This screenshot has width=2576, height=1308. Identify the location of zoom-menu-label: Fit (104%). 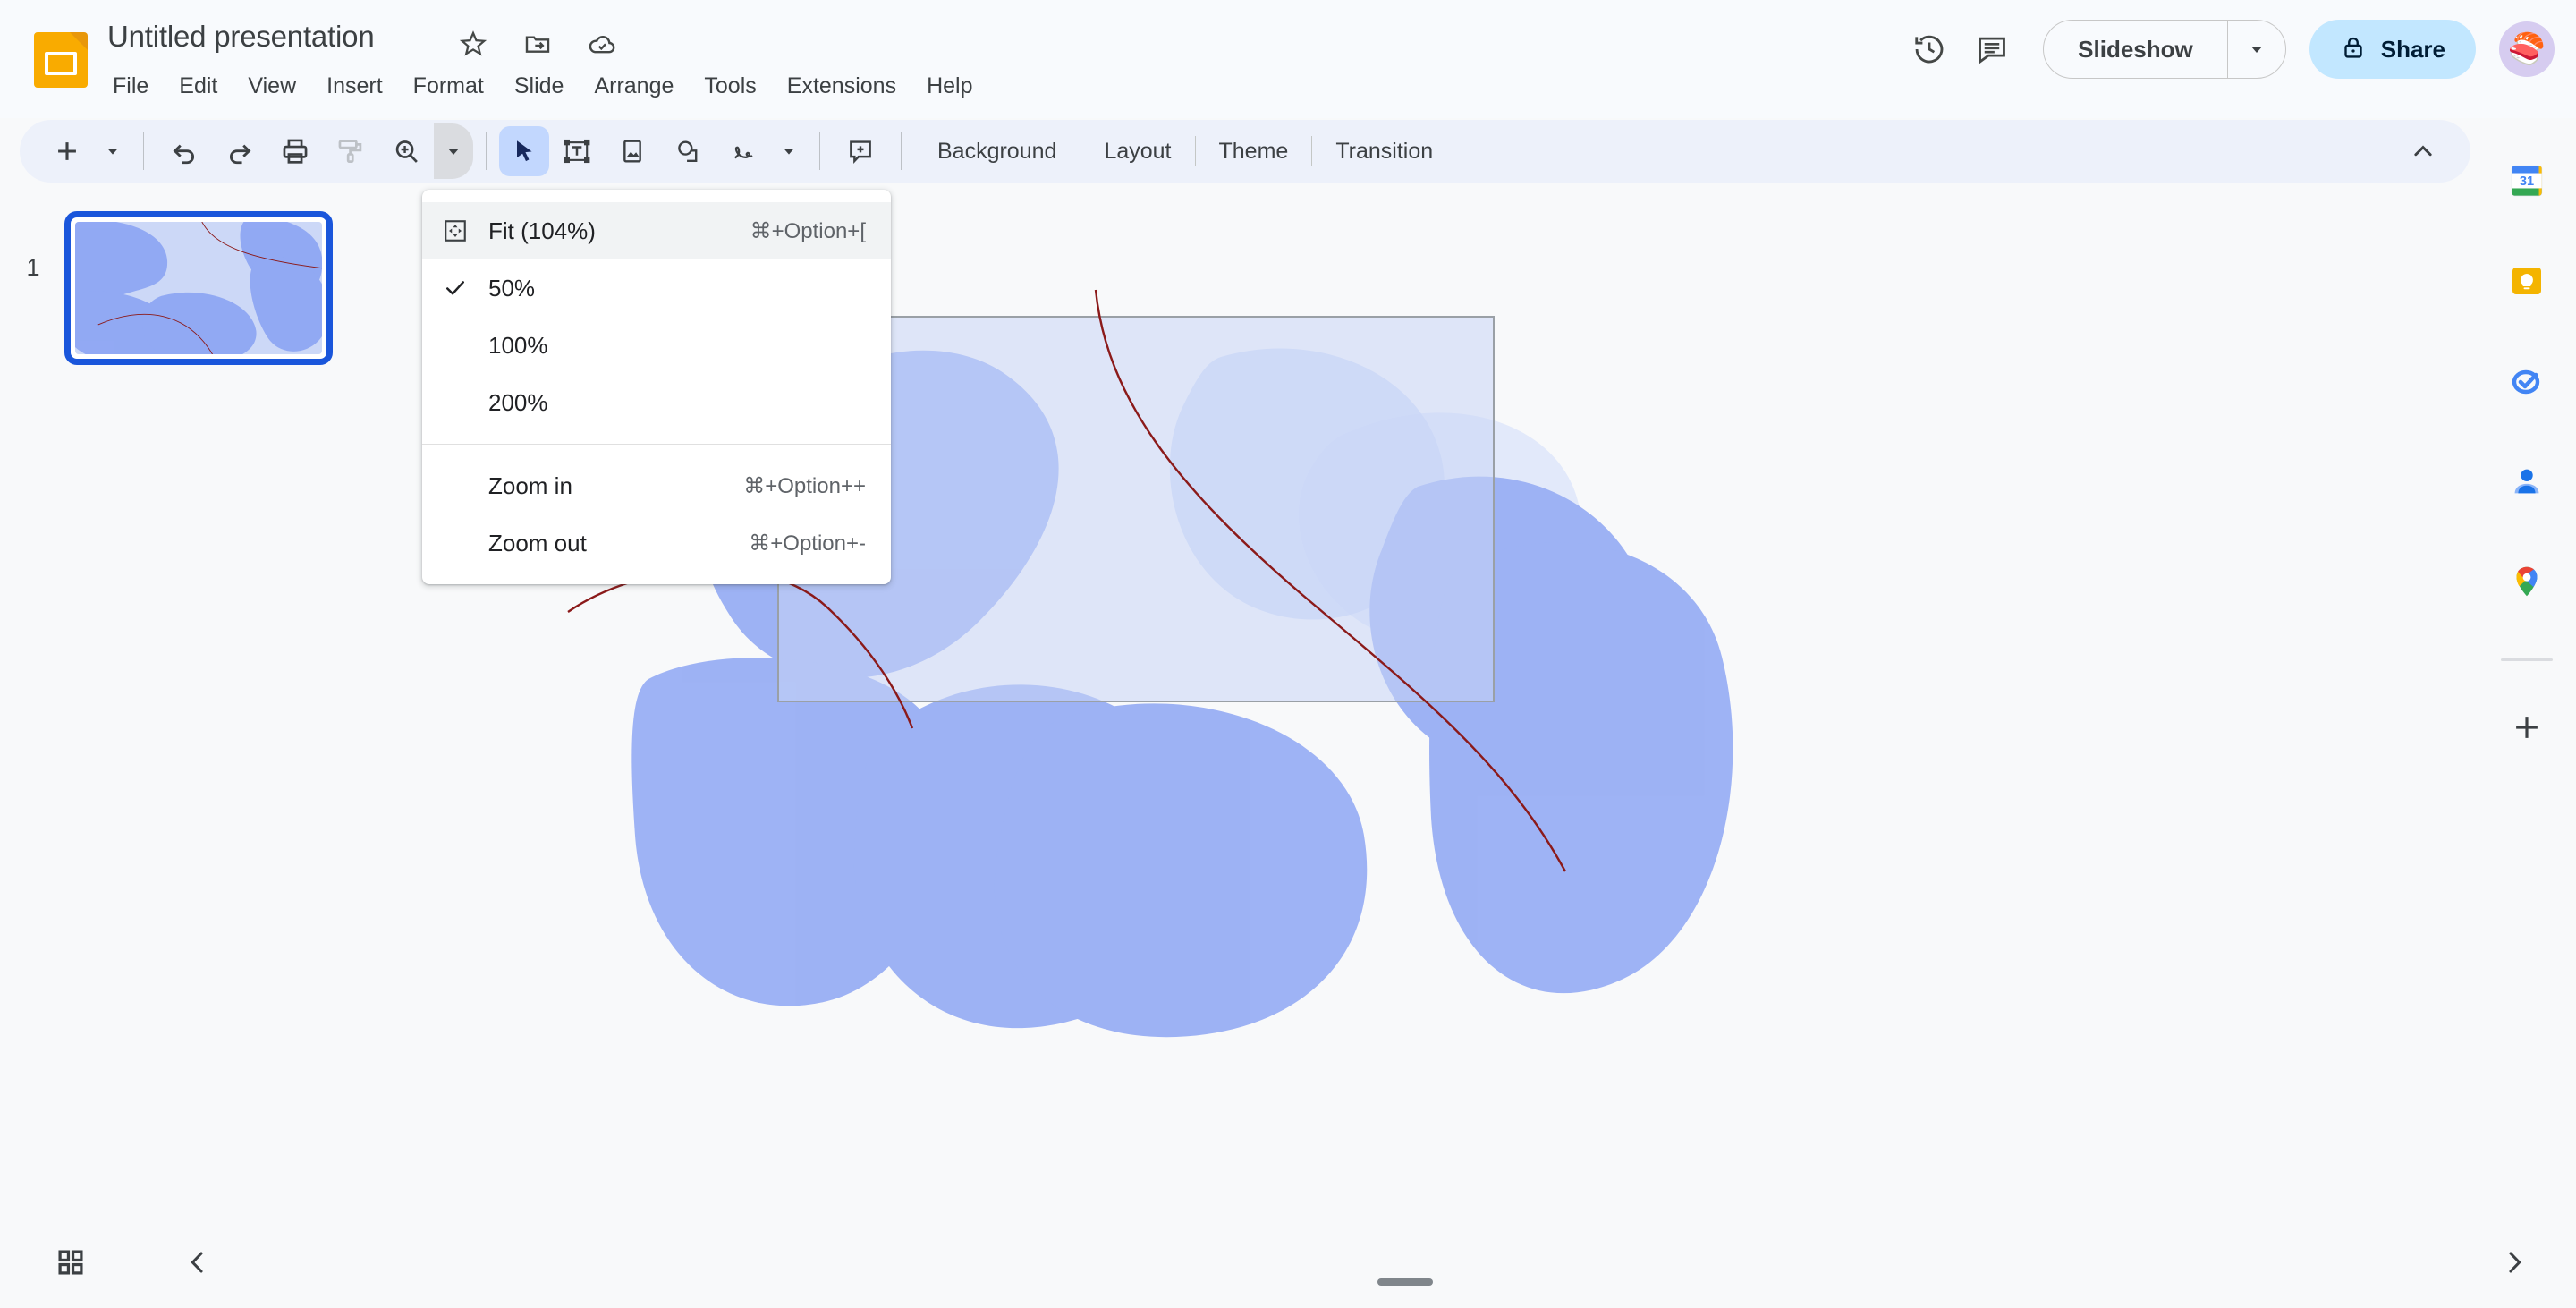
(542, 230).